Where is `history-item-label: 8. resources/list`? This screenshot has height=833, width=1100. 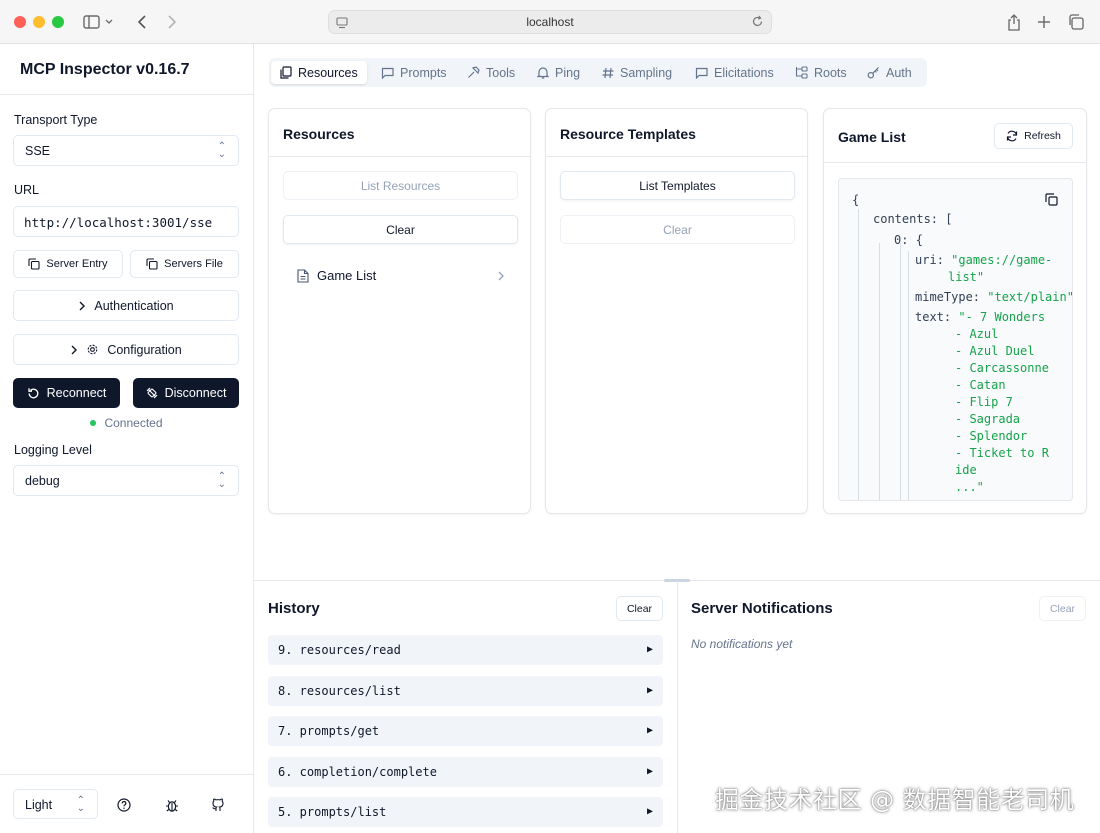
history-item-label: 8. resources/list is located at coordinates (339, 691).